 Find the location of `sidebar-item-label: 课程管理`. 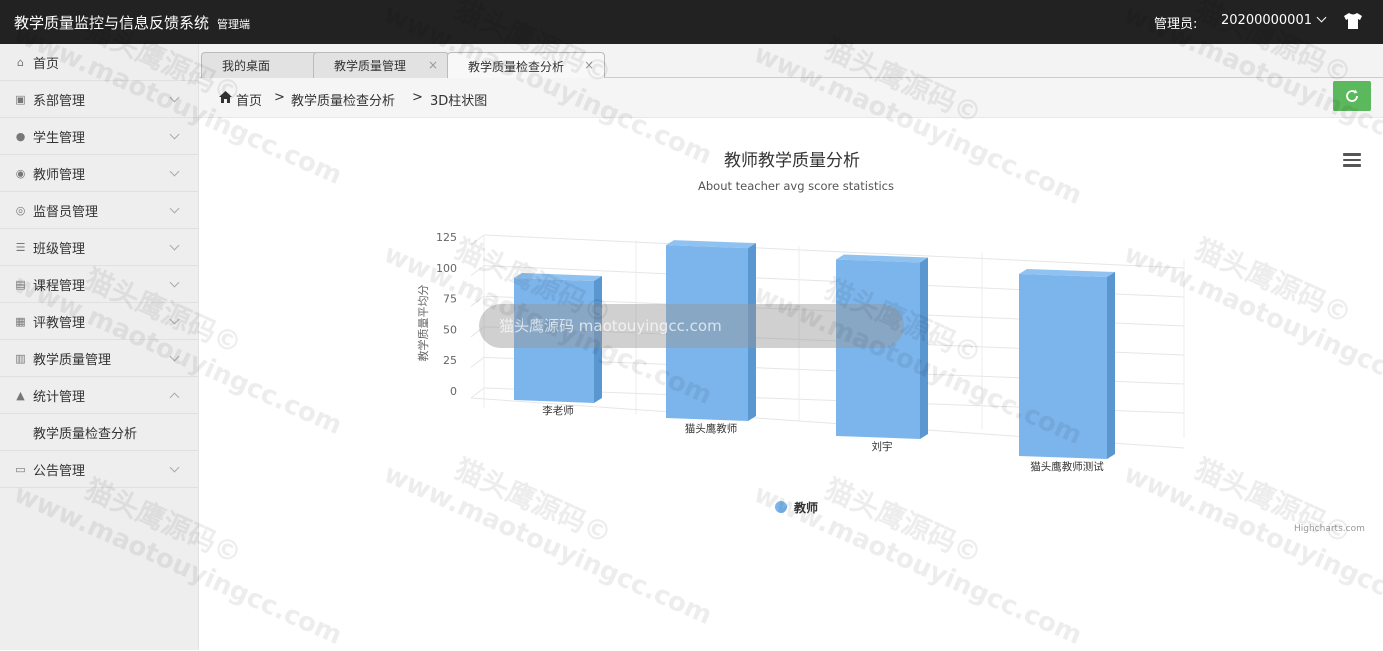

sidebar-item-label: 课程管理 is located at coordinates (59, 286).